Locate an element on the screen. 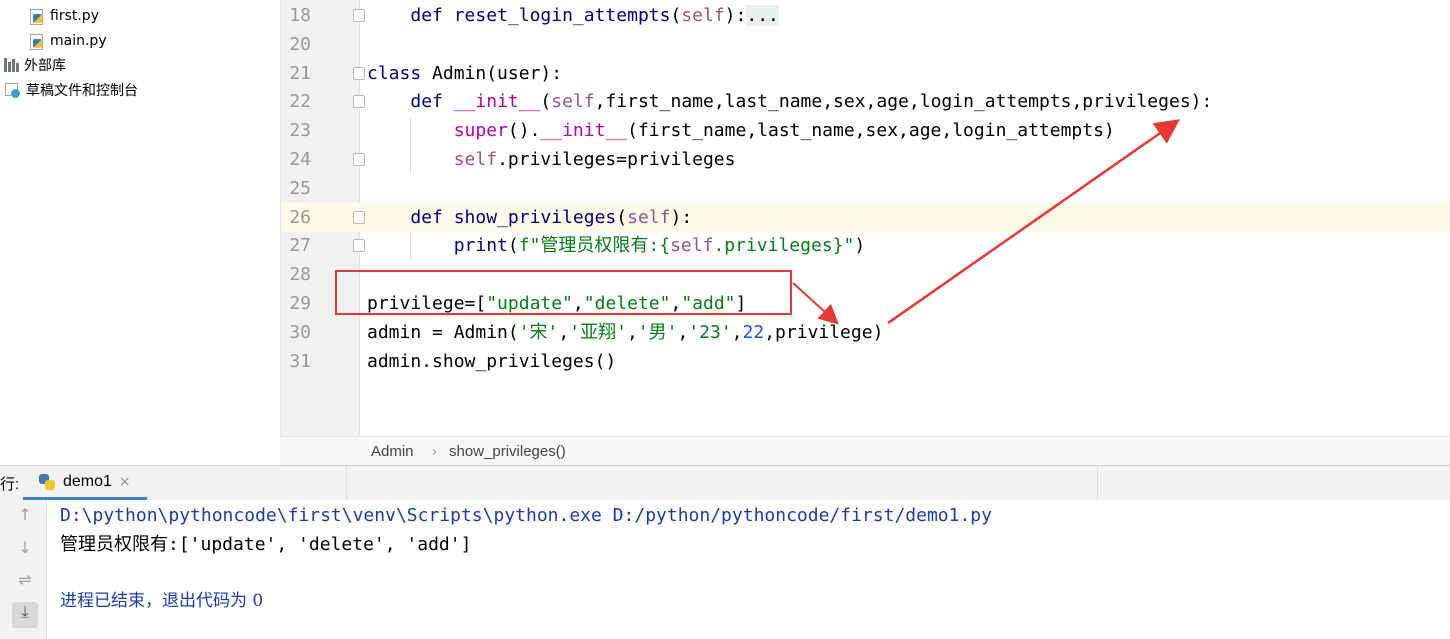 Image resolution: width=1450 pixels, height=639 pixels. breadcrumb-method: show_privileges() is located at coordinates (507, 451).